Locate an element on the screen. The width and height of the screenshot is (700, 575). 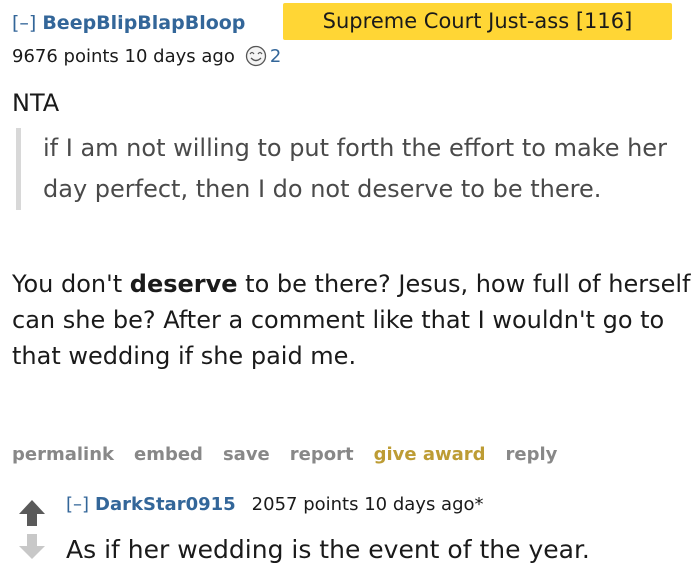
body-text-1: You don't is located at coordinates (71, 284).